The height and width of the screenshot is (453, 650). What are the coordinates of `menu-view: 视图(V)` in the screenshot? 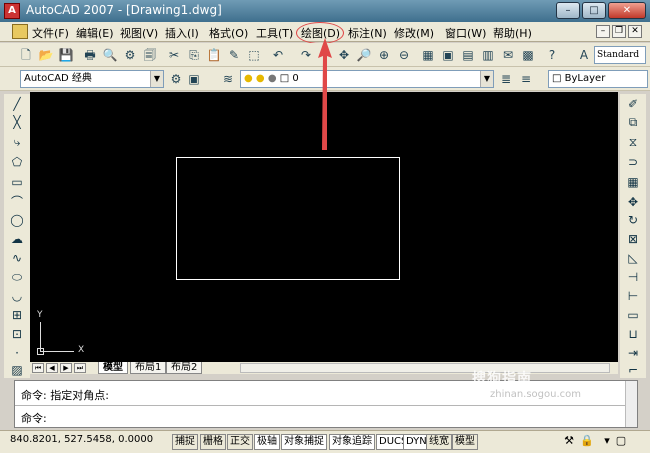 It's located at (139, 33).